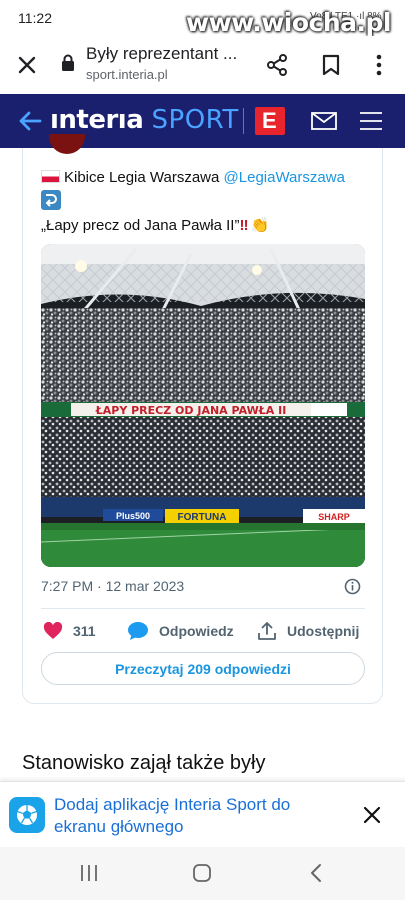 This screenshot has width=405, height=900. Describe the element at coordinates (97, 120) in the screenshot. I see `brand-name: ınterıa` at that location.